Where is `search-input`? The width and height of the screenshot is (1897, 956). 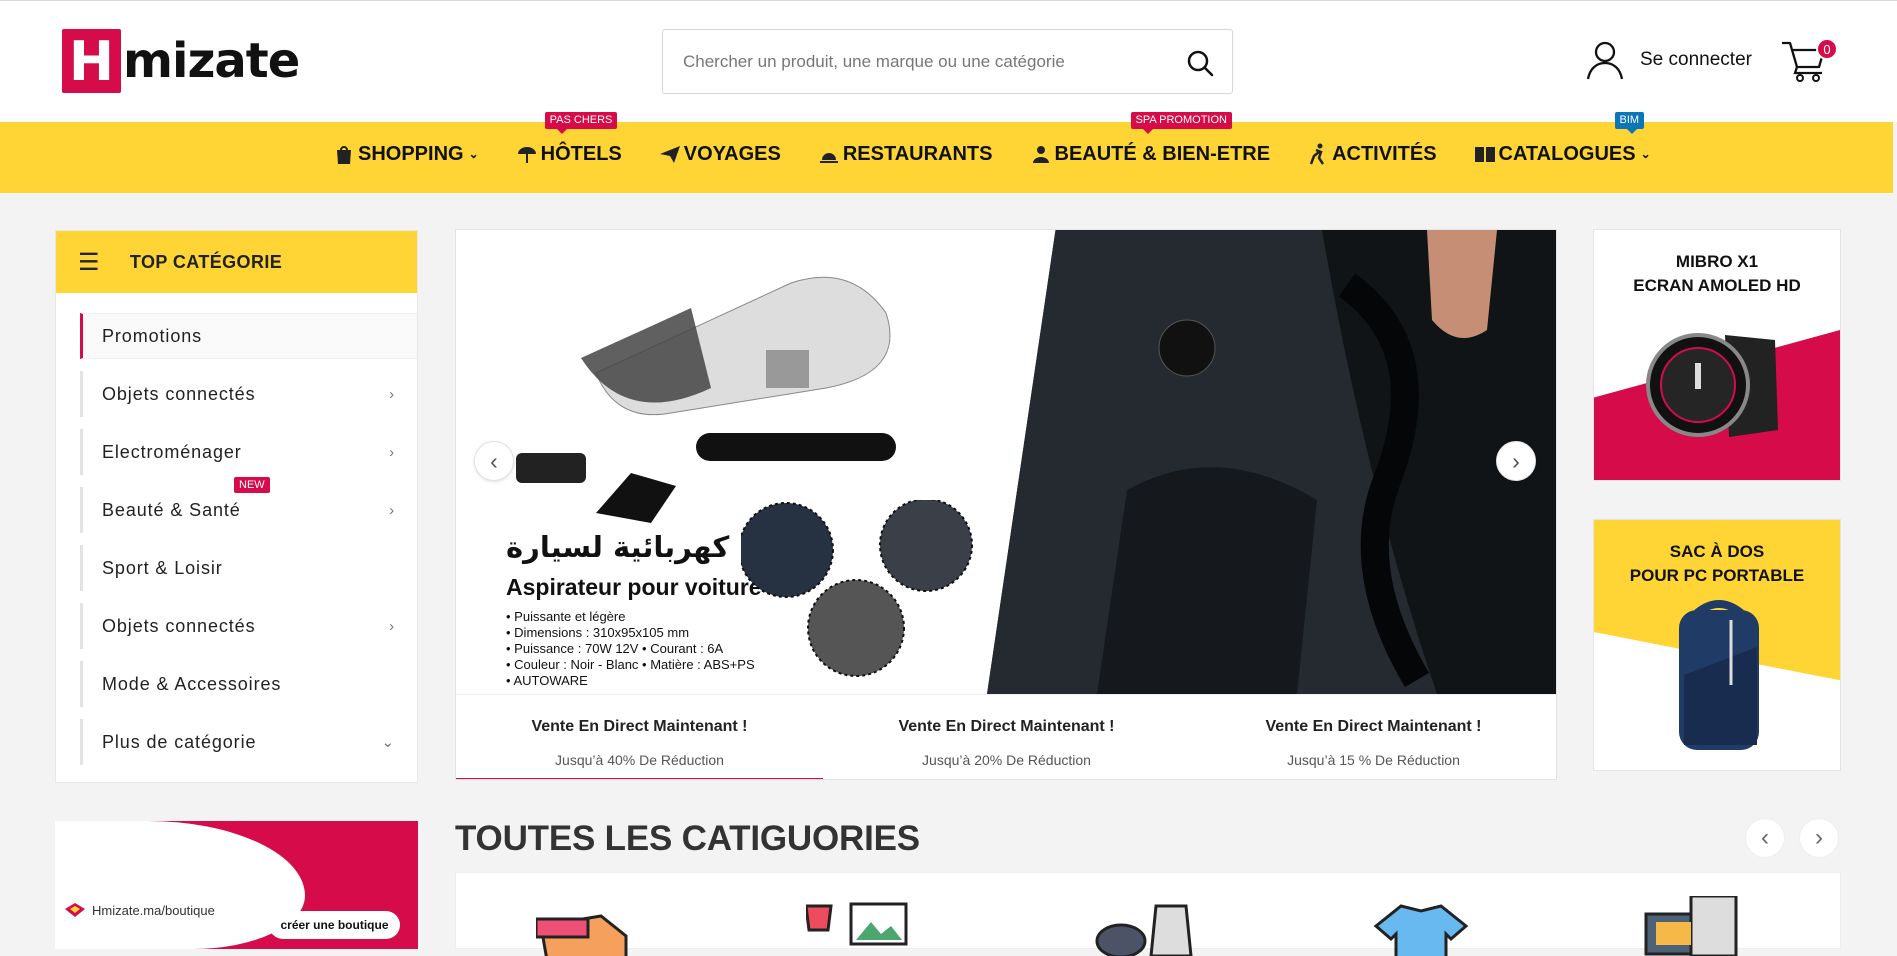
search-input is located at coordinates (923, 62).